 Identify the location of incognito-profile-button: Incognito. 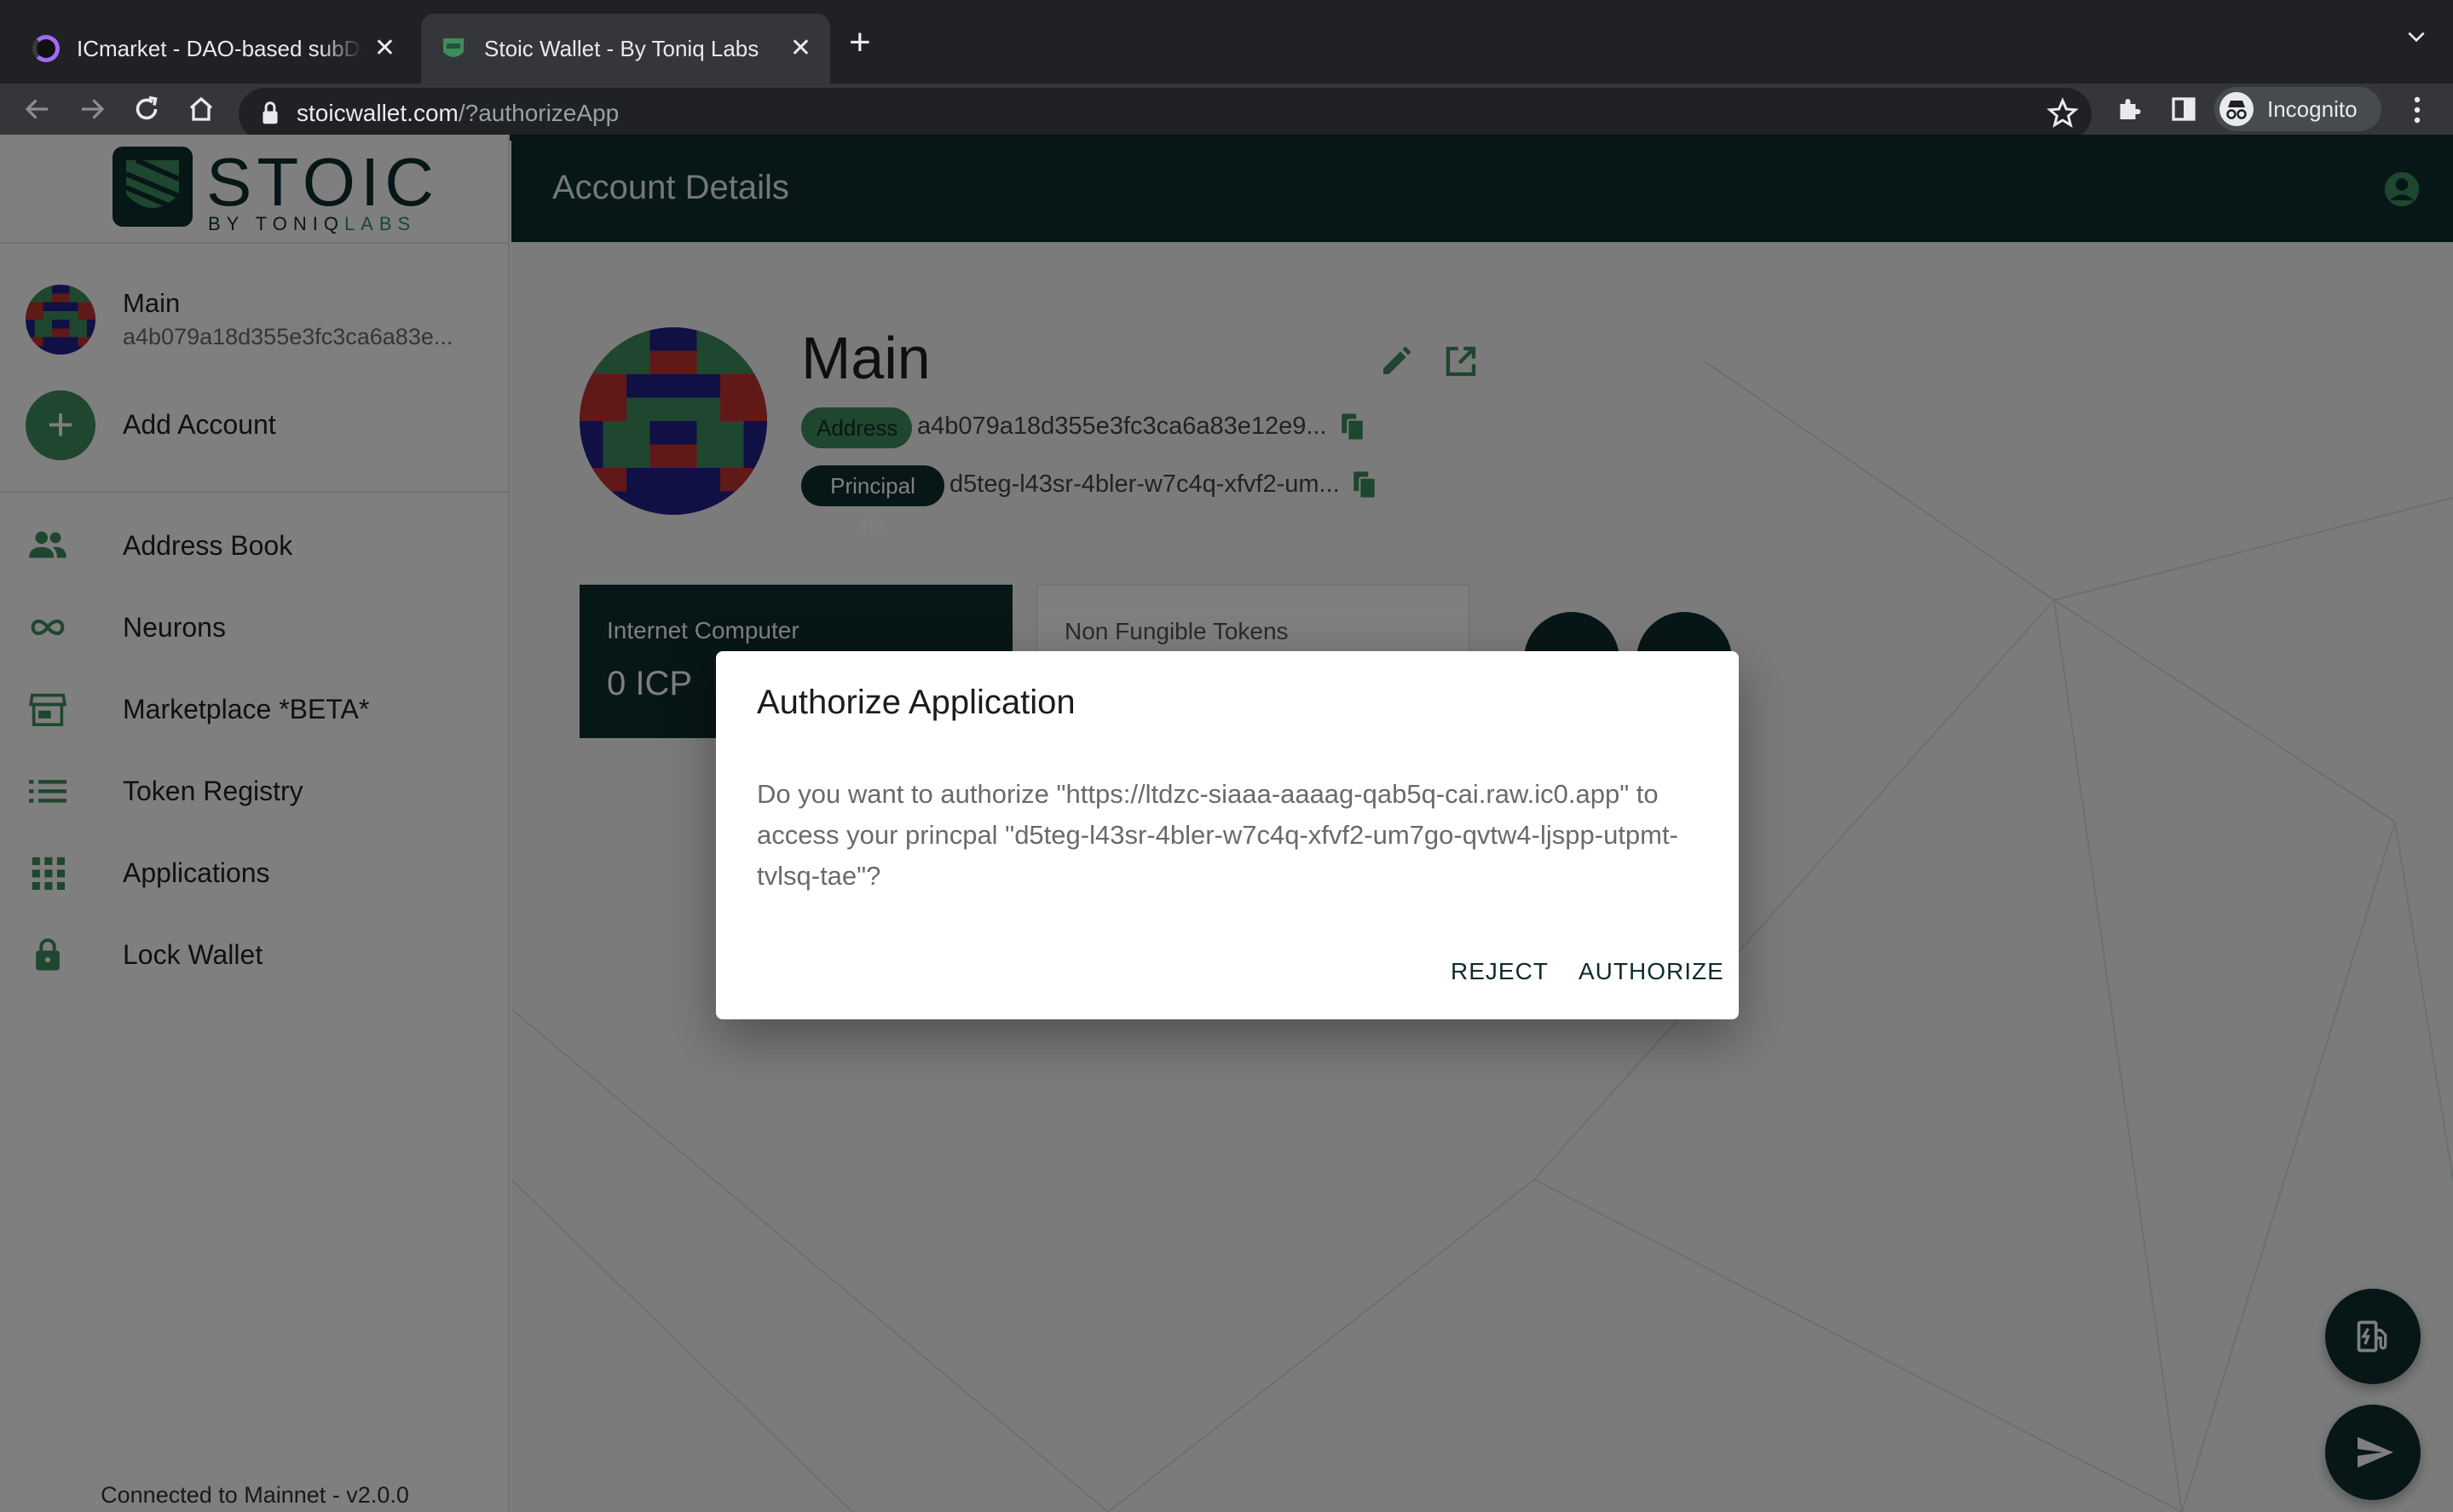
(2297, 109).